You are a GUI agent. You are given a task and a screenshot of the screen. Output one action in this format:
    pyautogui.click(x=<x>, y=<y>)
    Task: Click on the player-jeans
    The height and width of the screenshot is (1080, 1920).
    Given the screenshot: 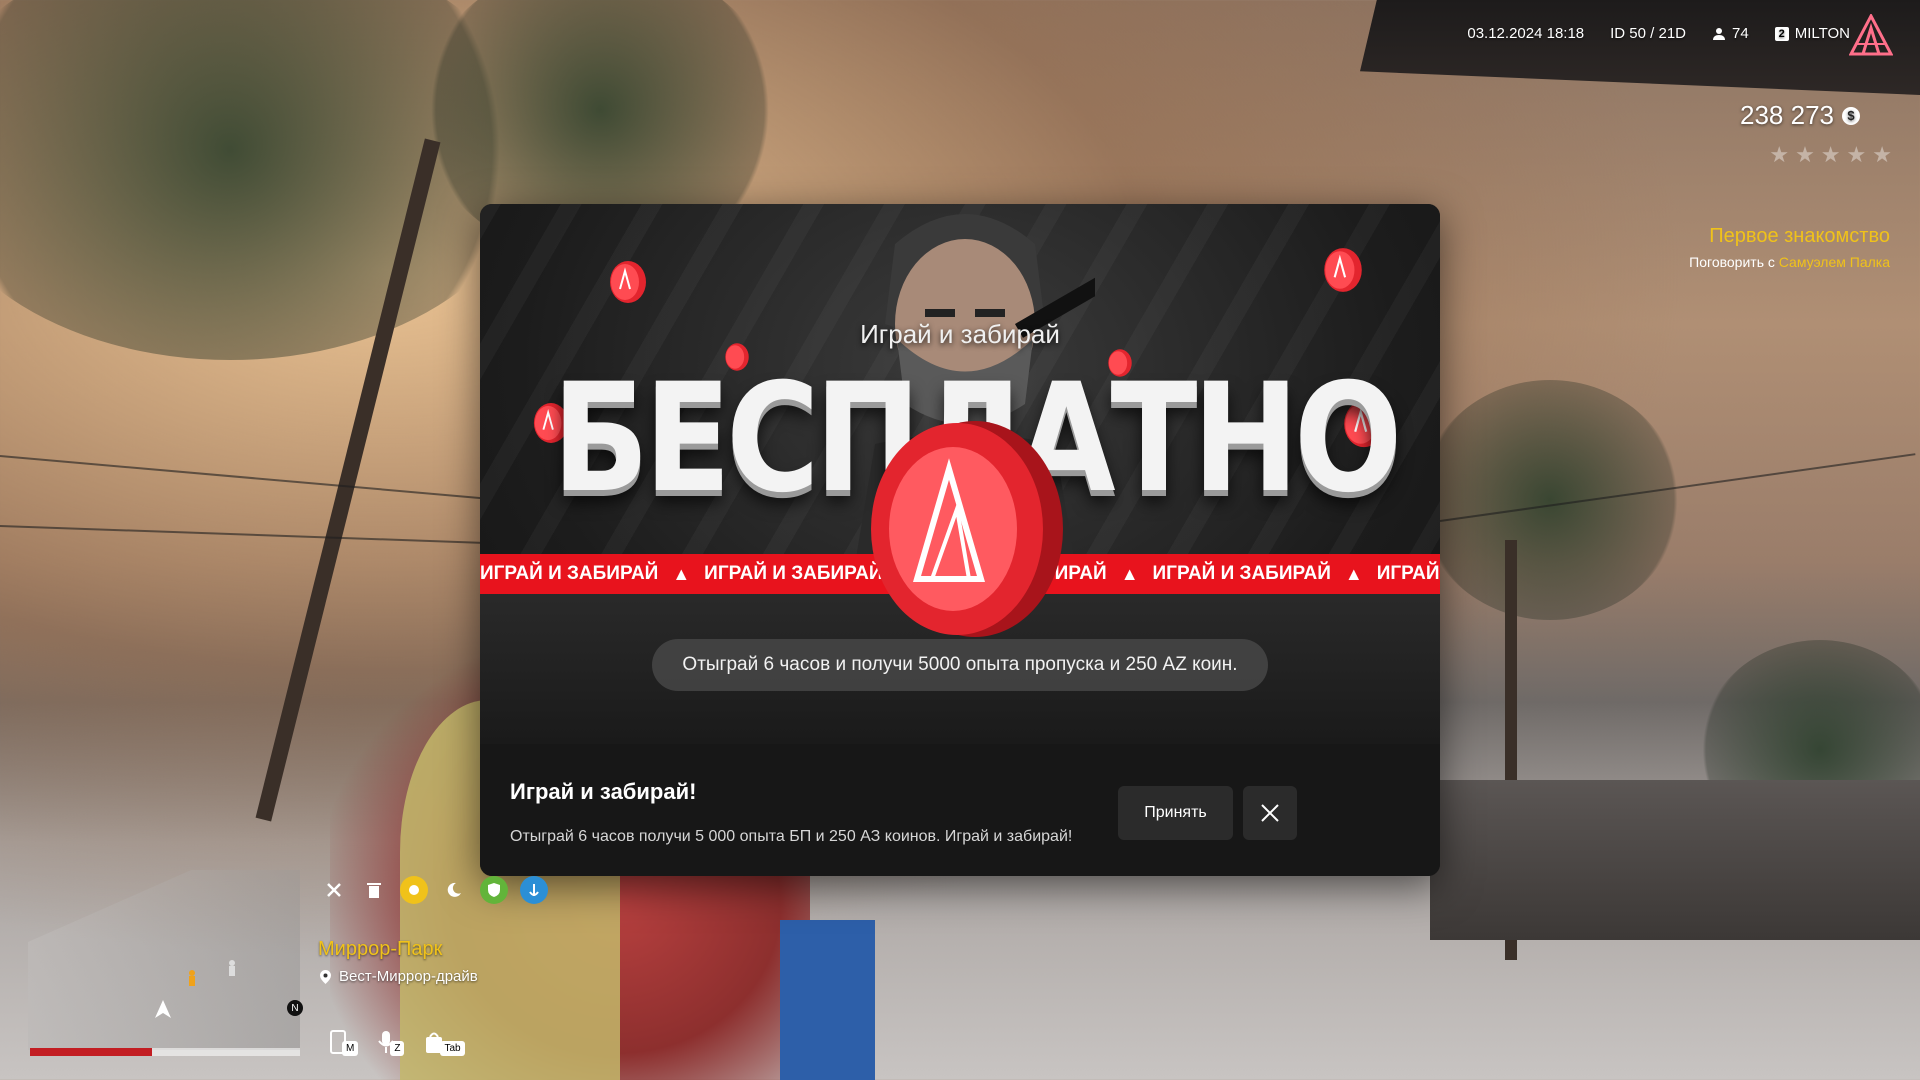 What is the action you would take?
    pyautogui.click(x=827, y=1000)
    